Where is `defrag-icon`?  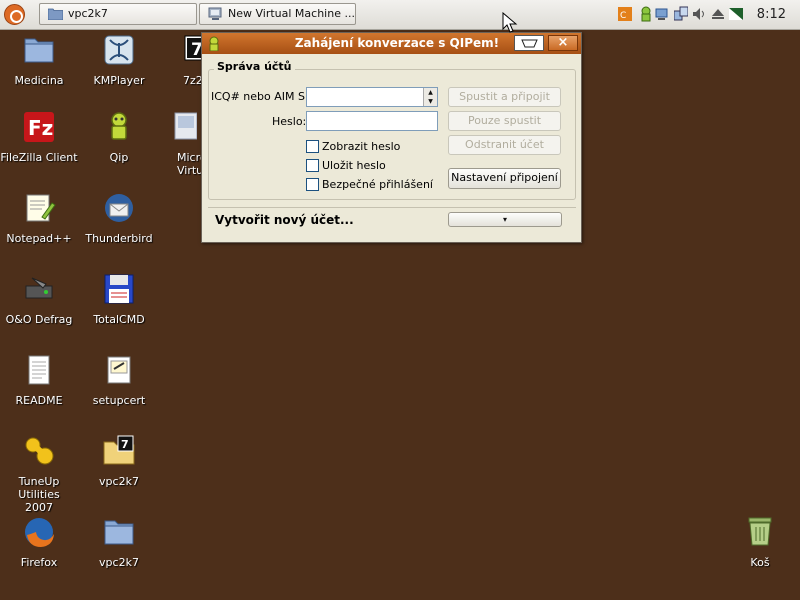 defrag-icon is located at coordinates (39, 288).